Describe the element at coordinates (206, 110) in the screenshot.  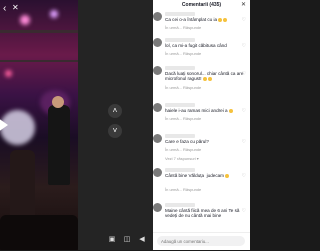
I see `comment-text: haiele i-au ramas mici andrei a` at that location.